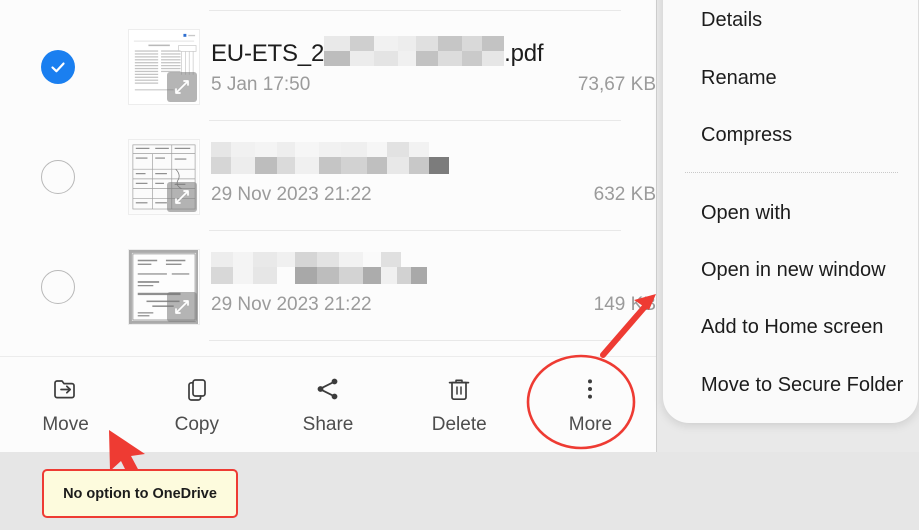 The height and width of the screenshot is (530, 919). I want to click on menu-item-label: Rename, so click(739, 77).